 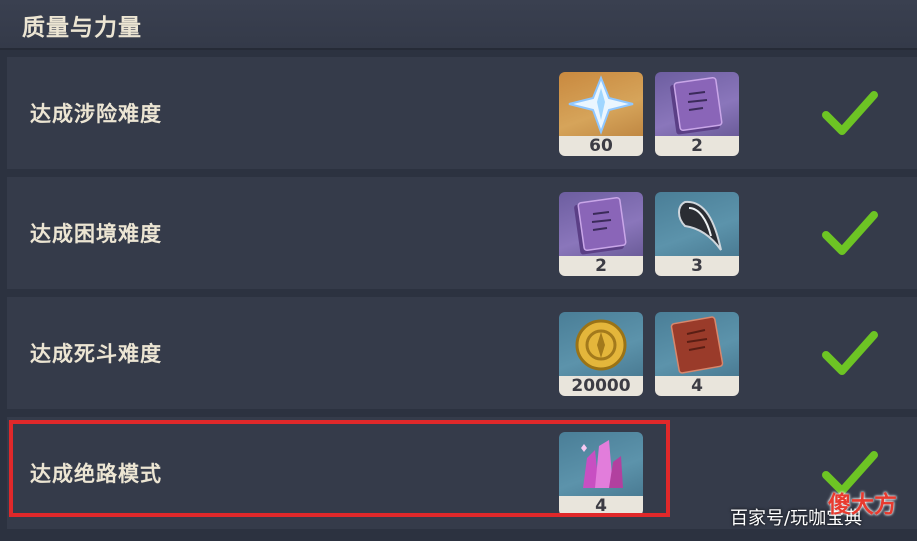 I want to click on challenge-label: 达成困境难度, so click(x=96, y=234).